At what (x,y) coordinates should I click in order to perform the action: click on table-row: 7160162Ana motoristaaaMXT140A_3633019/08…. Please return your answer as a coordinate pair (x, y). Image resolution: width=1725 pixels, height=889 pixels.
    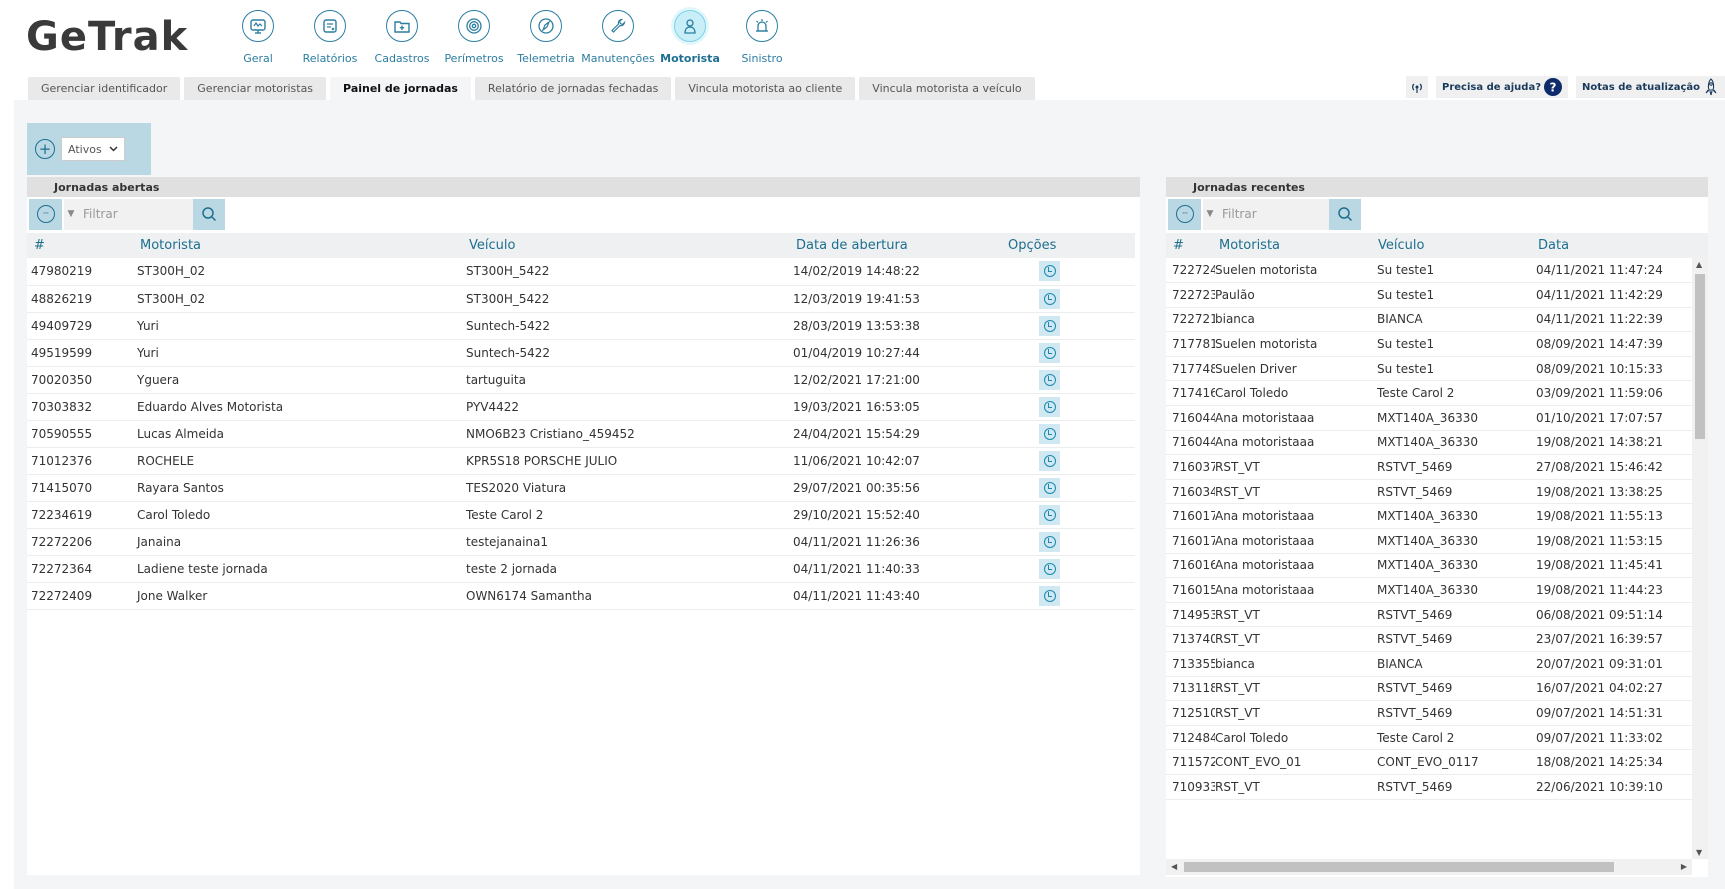
    Looking at the image, I should click on (1429, 566).